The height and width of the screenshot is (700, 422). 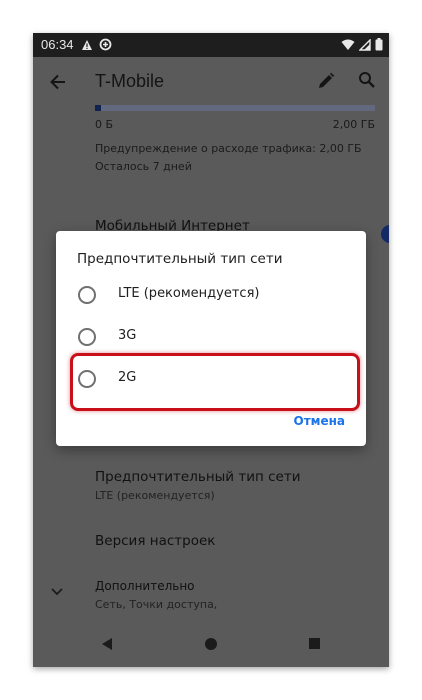 I want to click on status-time: 06:34, so click(x=57, y=44).